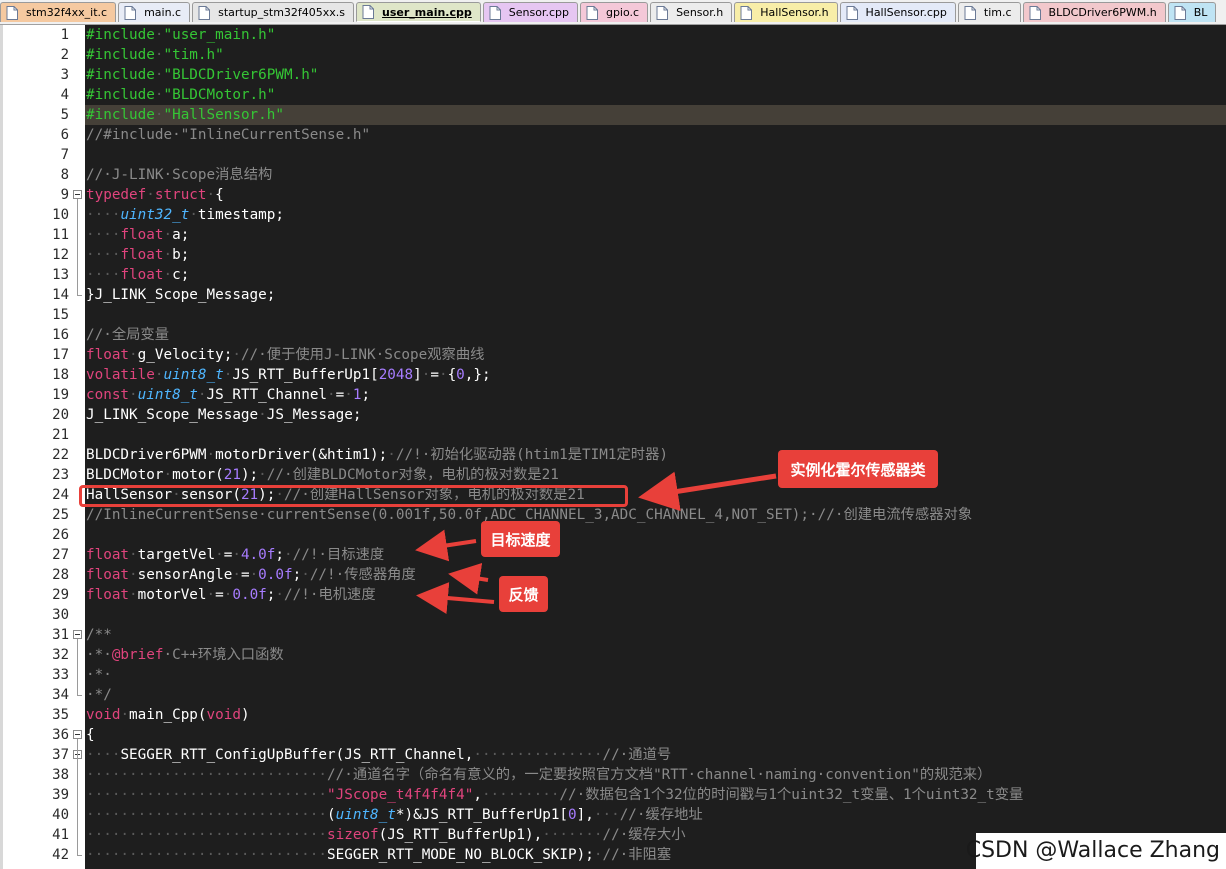 The image size is (1226, 869). What do you see at coordinates (613, 75) in the screenshot?
I see `code-line: 3 #include·"BLDCDriver6PWM.h"` at bounding box center [613, 75].